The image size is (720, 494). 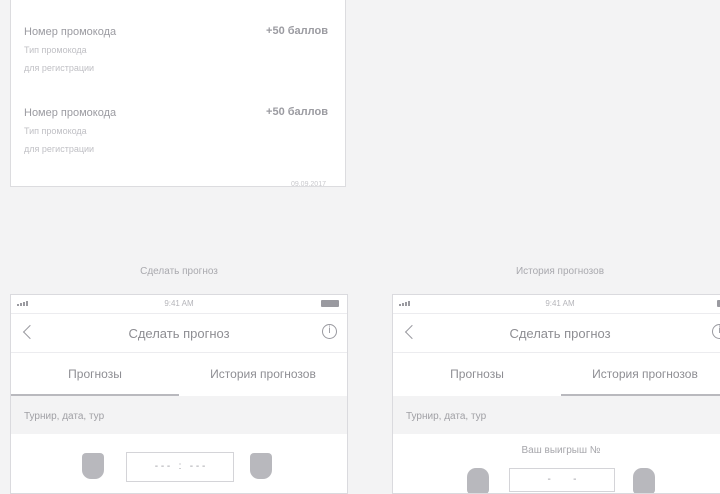 What do you see at coordinates (197, 466) in the screenshot?
I see `score-away: - - -` at bounding box center [197, 466].